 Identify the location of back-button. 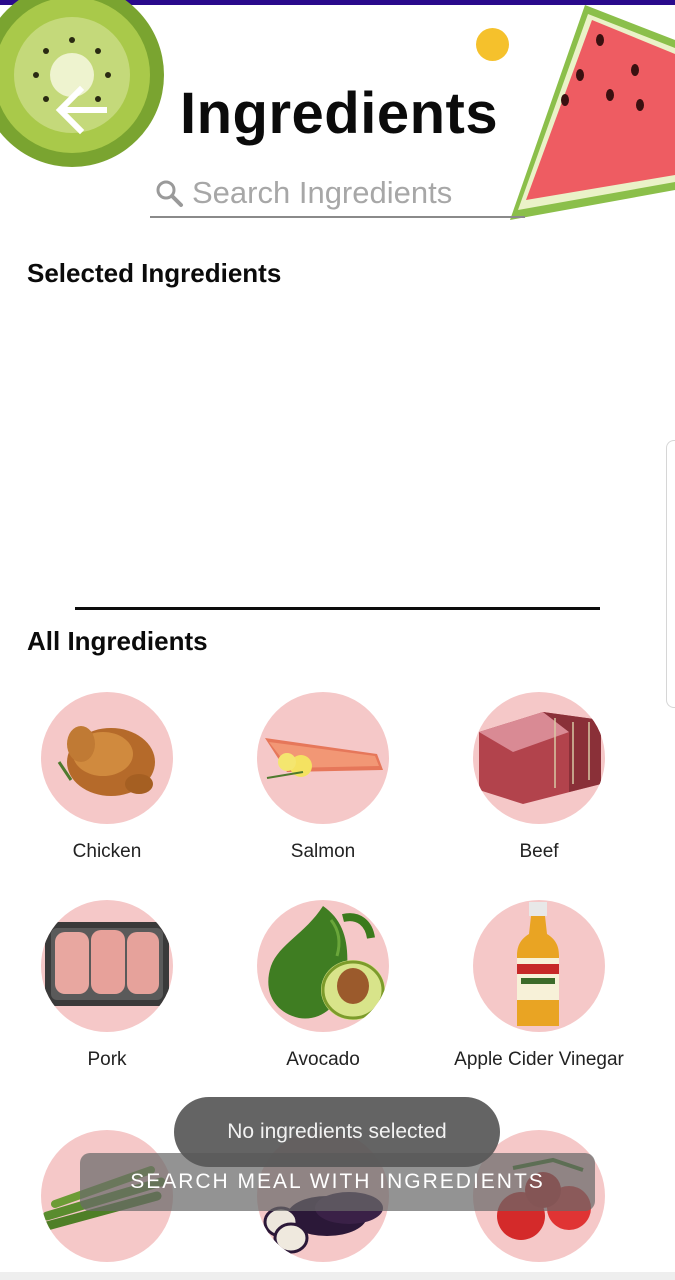
(82, 110).